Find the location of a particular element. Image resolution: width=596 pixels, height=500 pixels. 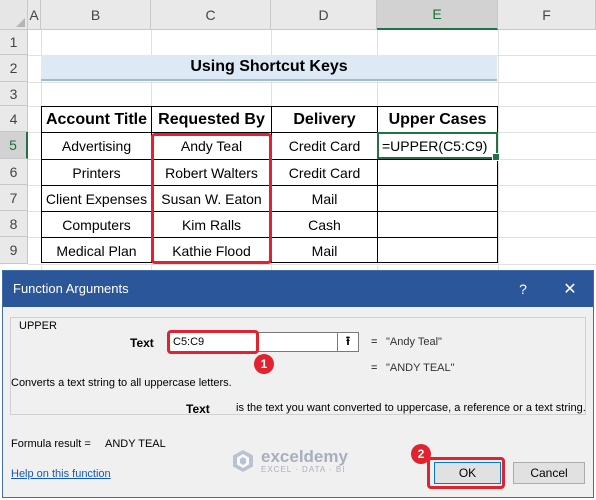

help-icon: ? is located at coordinates (523, 289).